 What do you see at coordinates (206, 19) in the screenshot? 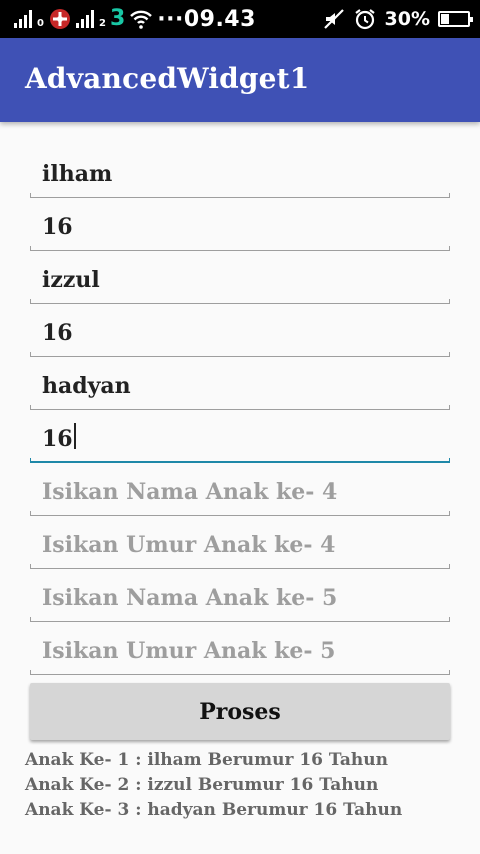
I see `status-time: ···09.43` at bounding box center [206, 19].